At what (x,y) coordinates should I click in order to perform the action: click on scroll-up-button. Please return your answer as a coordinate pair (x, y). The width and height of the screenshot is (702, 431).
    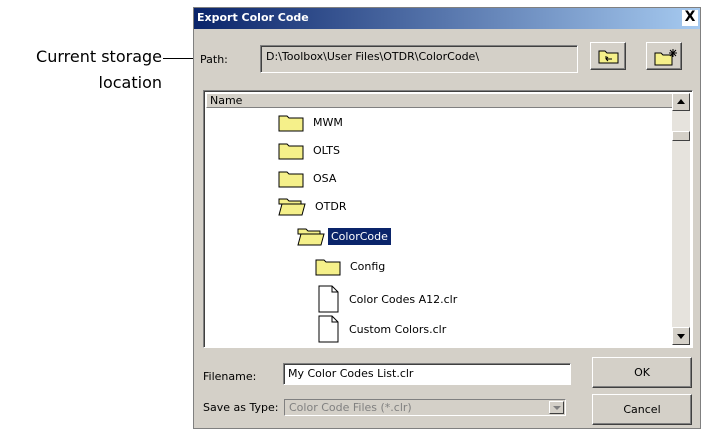
    Looking at the image, I should click on (681, 102).